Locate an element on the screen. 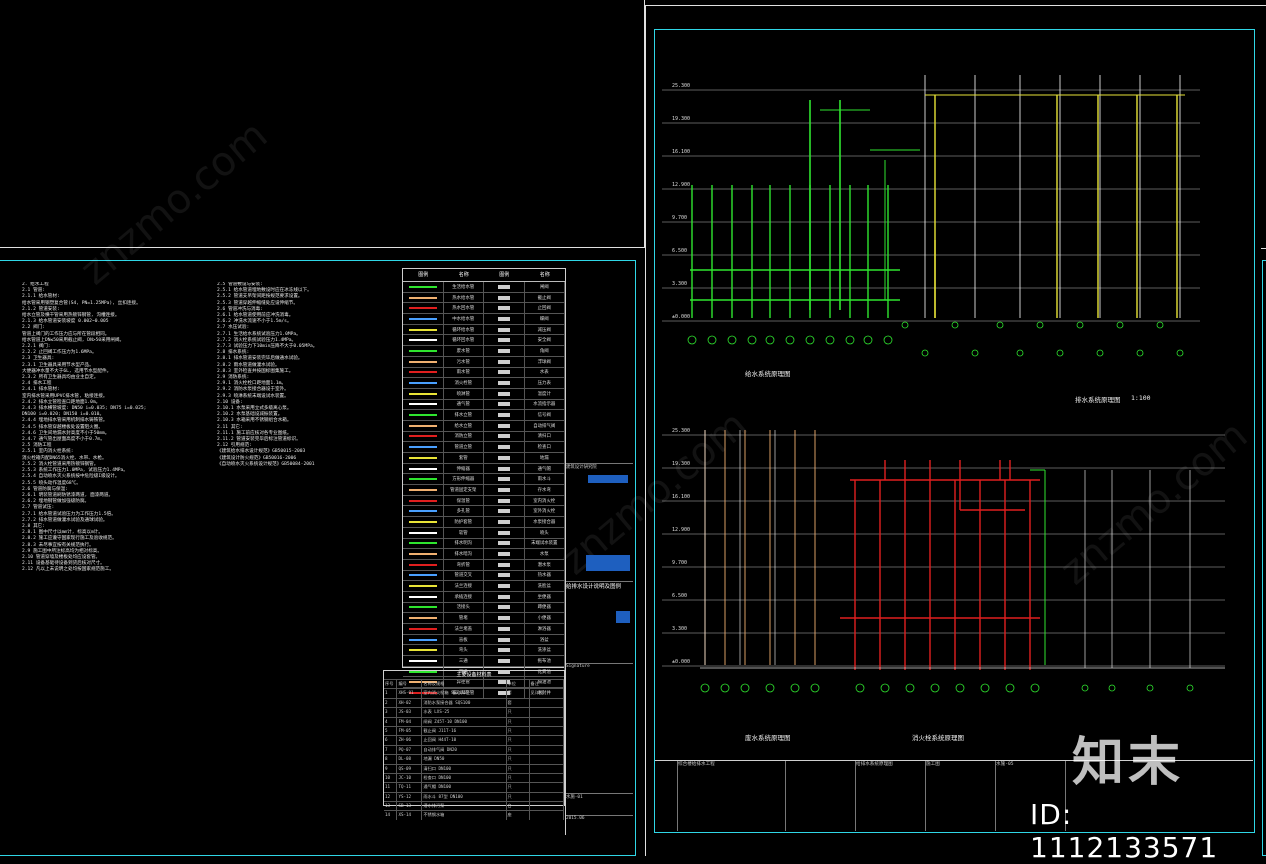 The image size is (1266, 864). bb-cells is located at coordinates (815, 796).